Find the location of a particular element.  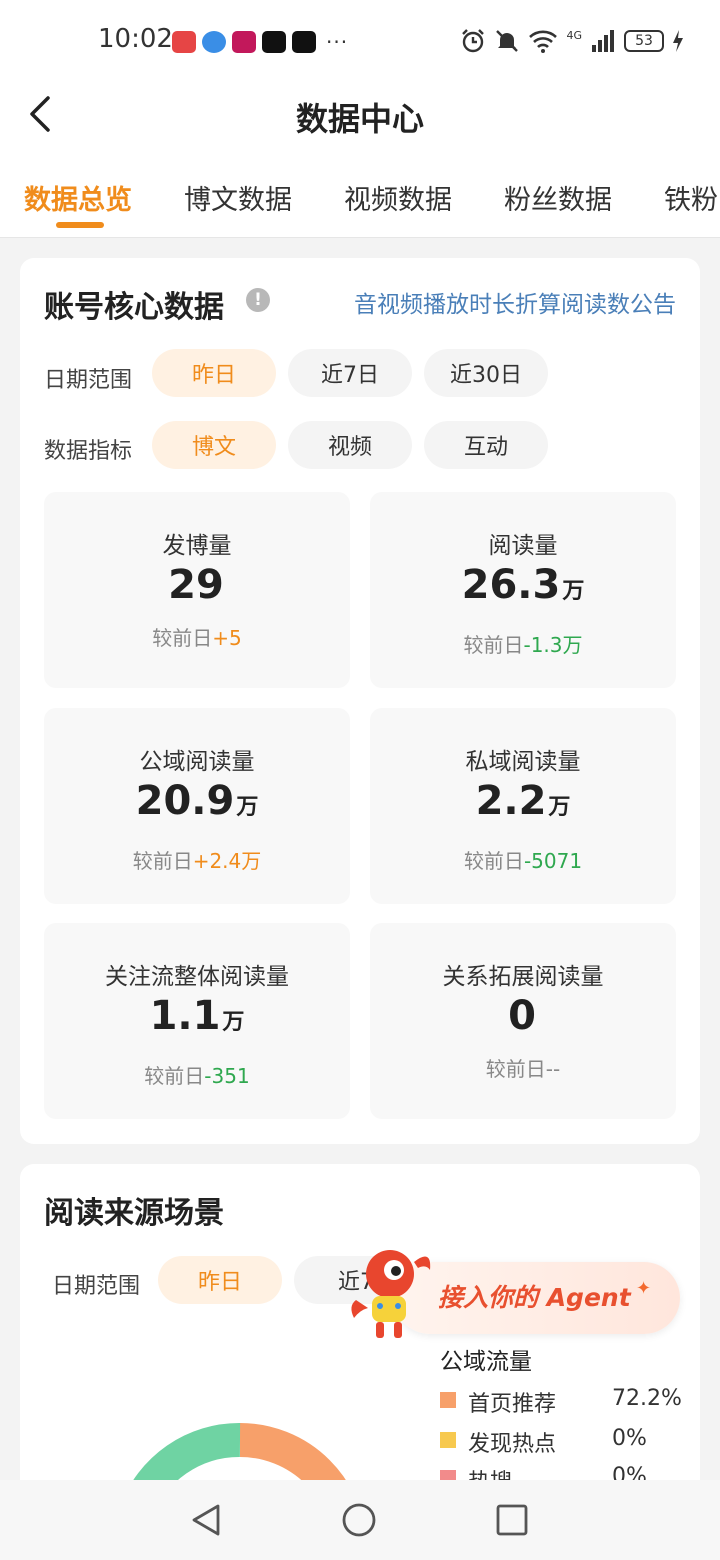

nav-header: 数据中心 is located at coordinates (360, 120).